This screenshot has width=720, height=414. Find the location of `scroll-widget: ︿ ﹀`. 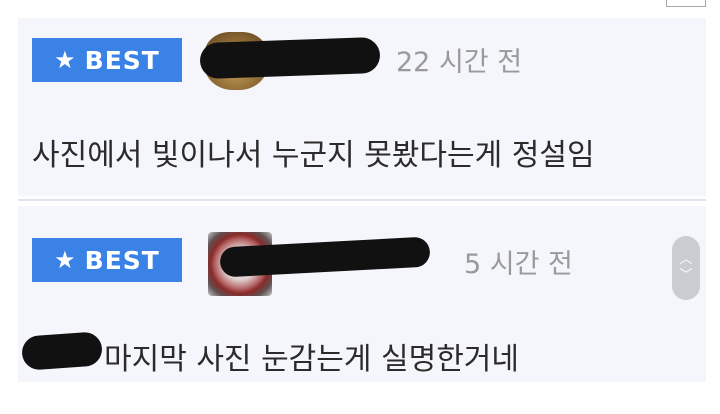

scroll-widget: ︿ ﹀ is located at coordinates (686, 268).